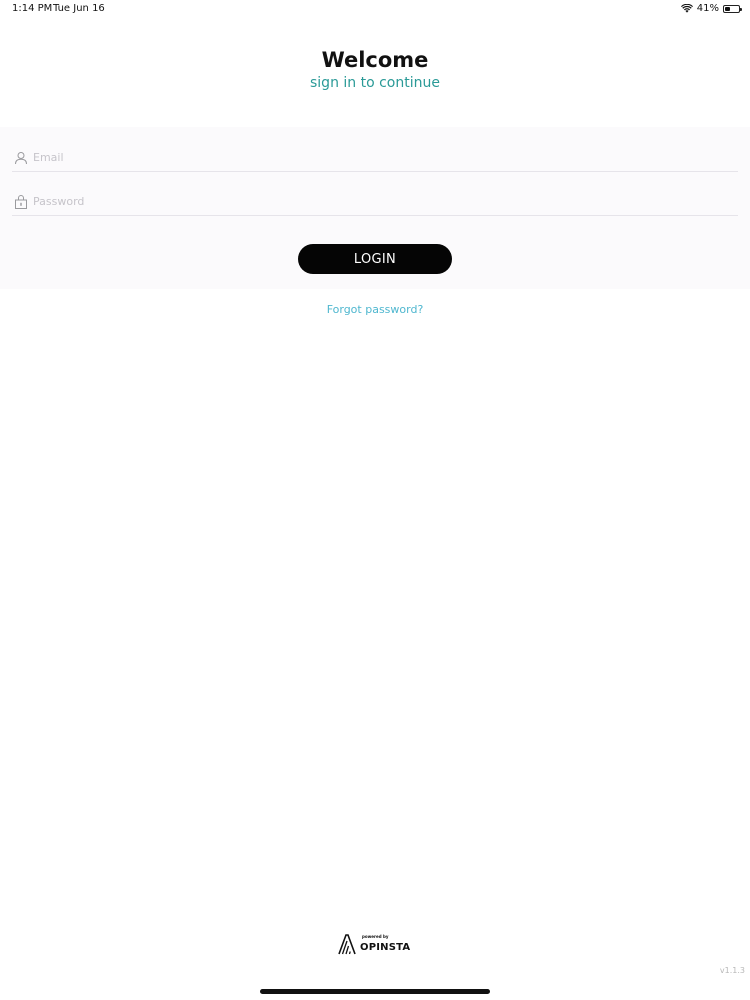  I want to click on status-time: 1:14 PM, so click(32, 8).